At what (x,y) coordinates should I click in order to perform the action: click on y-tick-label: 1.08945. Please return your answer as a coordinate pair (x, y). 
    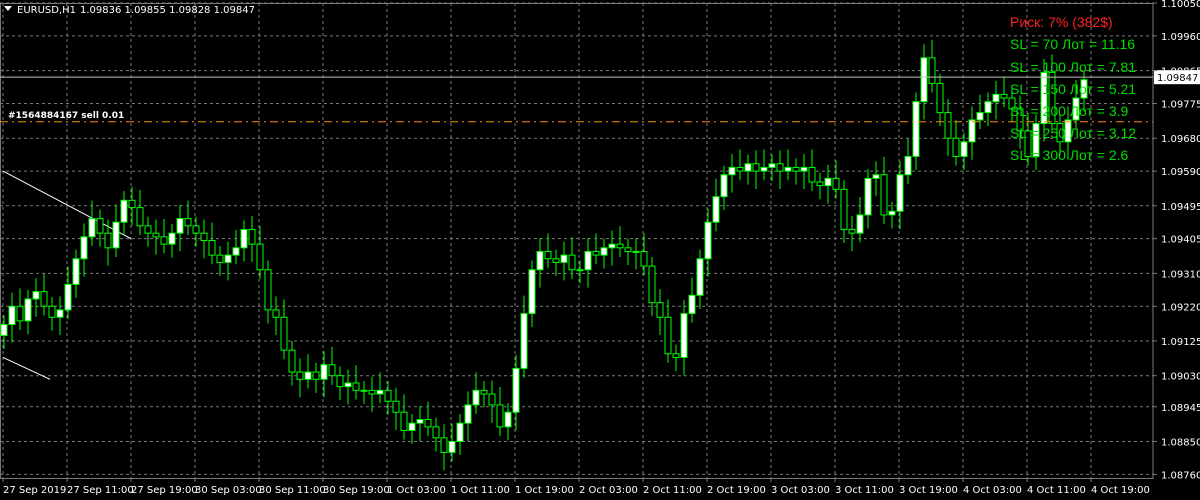
    Looking at the image, I should click on (1180, 408).